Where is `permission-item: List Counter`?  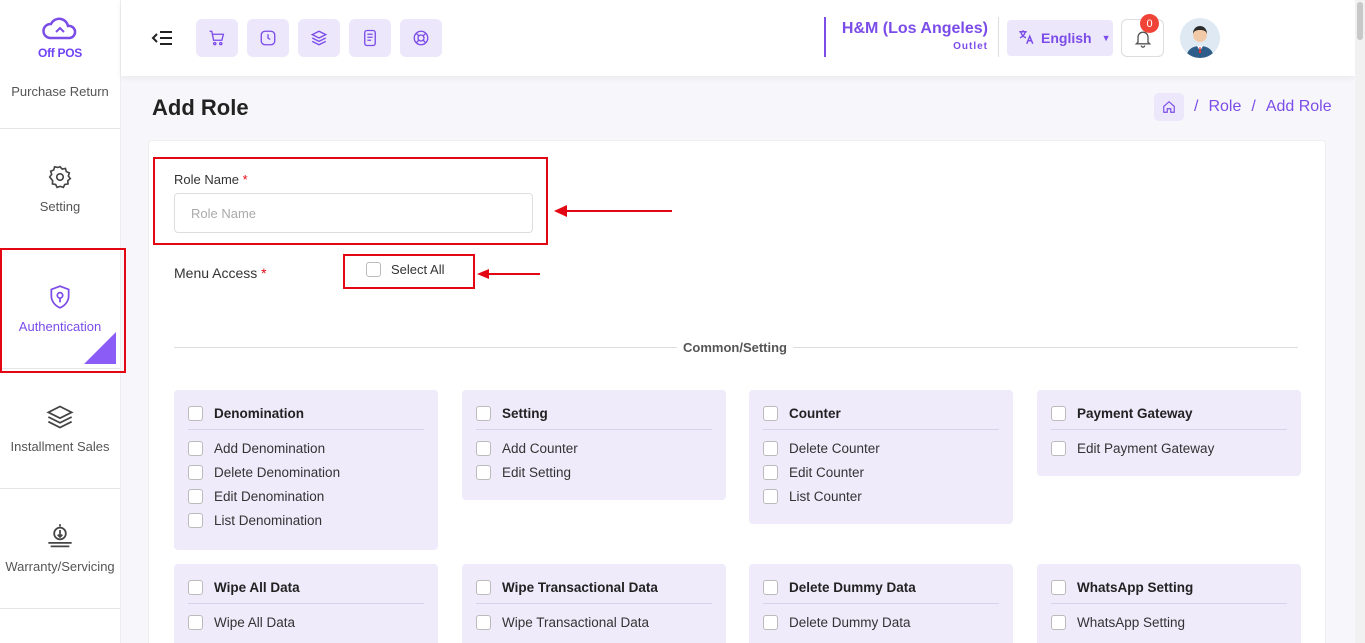
permission-item: List Counter is located at coordinates (881, 496).